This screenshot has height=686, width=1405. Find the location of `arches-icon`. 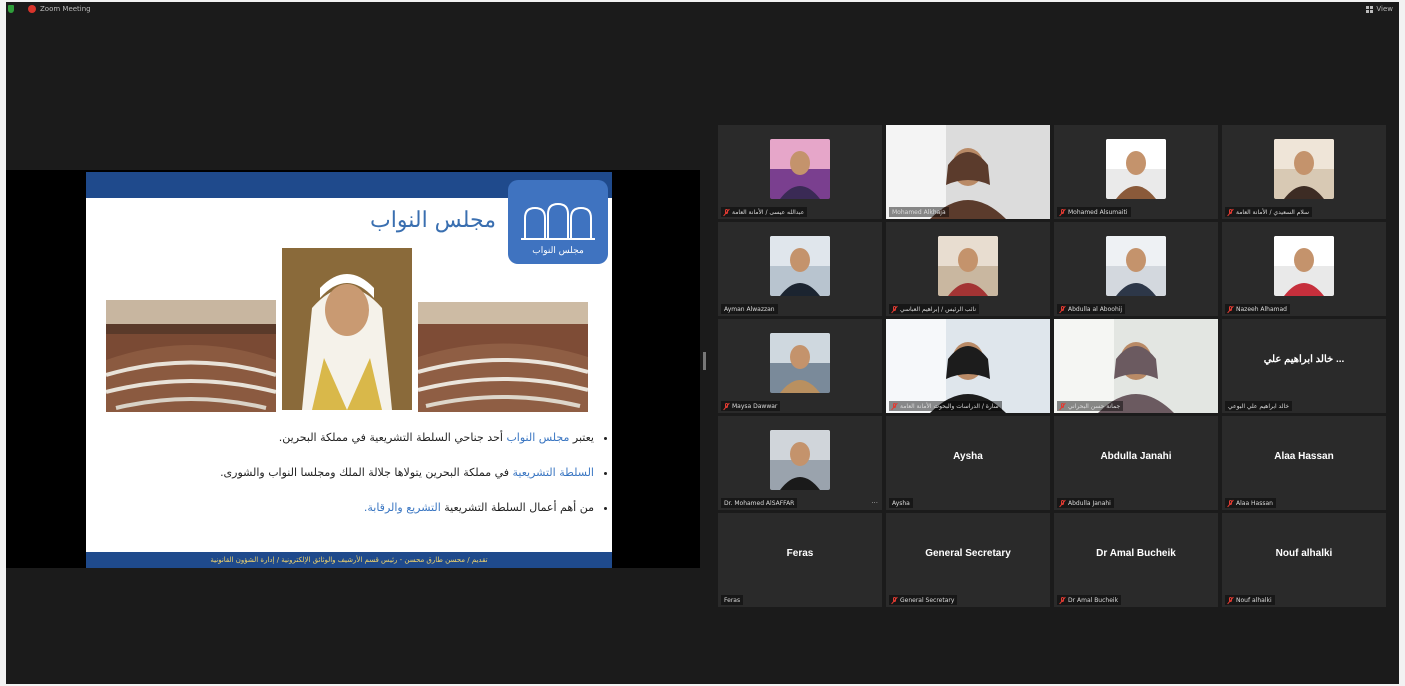

arches-icon is located at coordinates (558, 221).